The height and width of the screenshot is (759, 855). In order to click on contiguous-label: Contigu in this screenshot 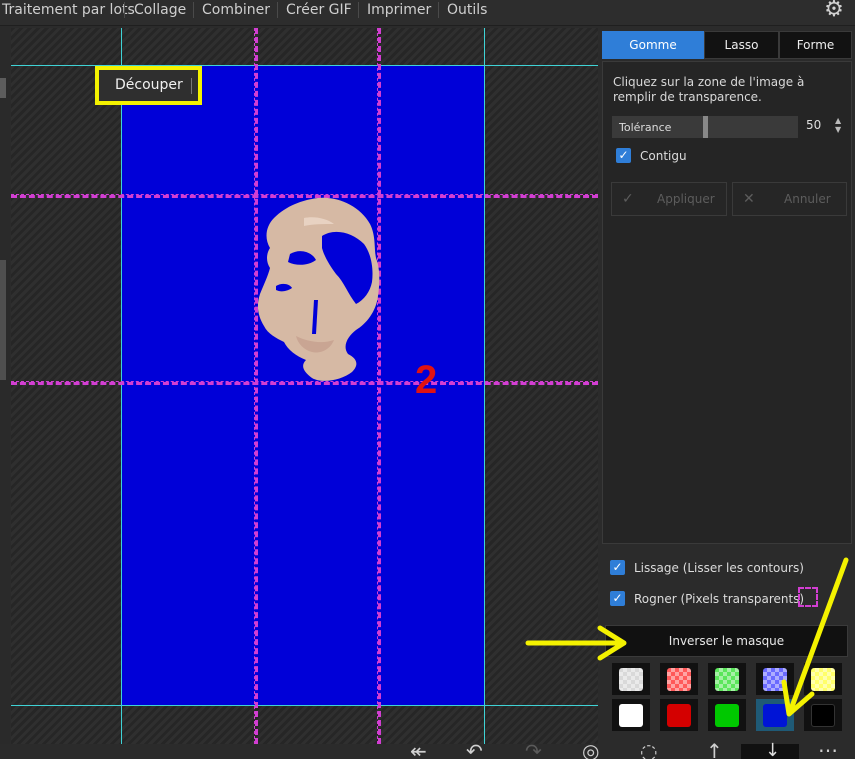, I will do `click(663, 156)`.